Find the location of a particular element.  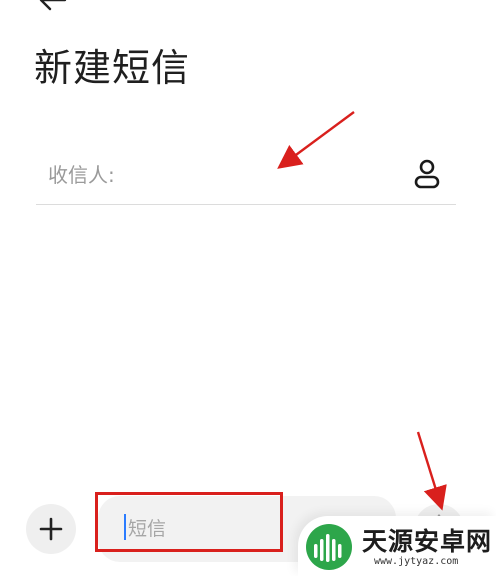

recipient-input is located at coordinates (218, 175).